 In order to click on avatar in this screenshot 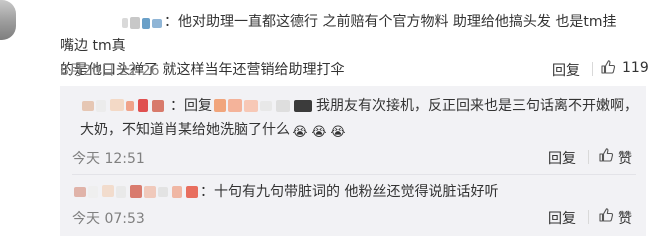, I will do `click(8, 20)`.